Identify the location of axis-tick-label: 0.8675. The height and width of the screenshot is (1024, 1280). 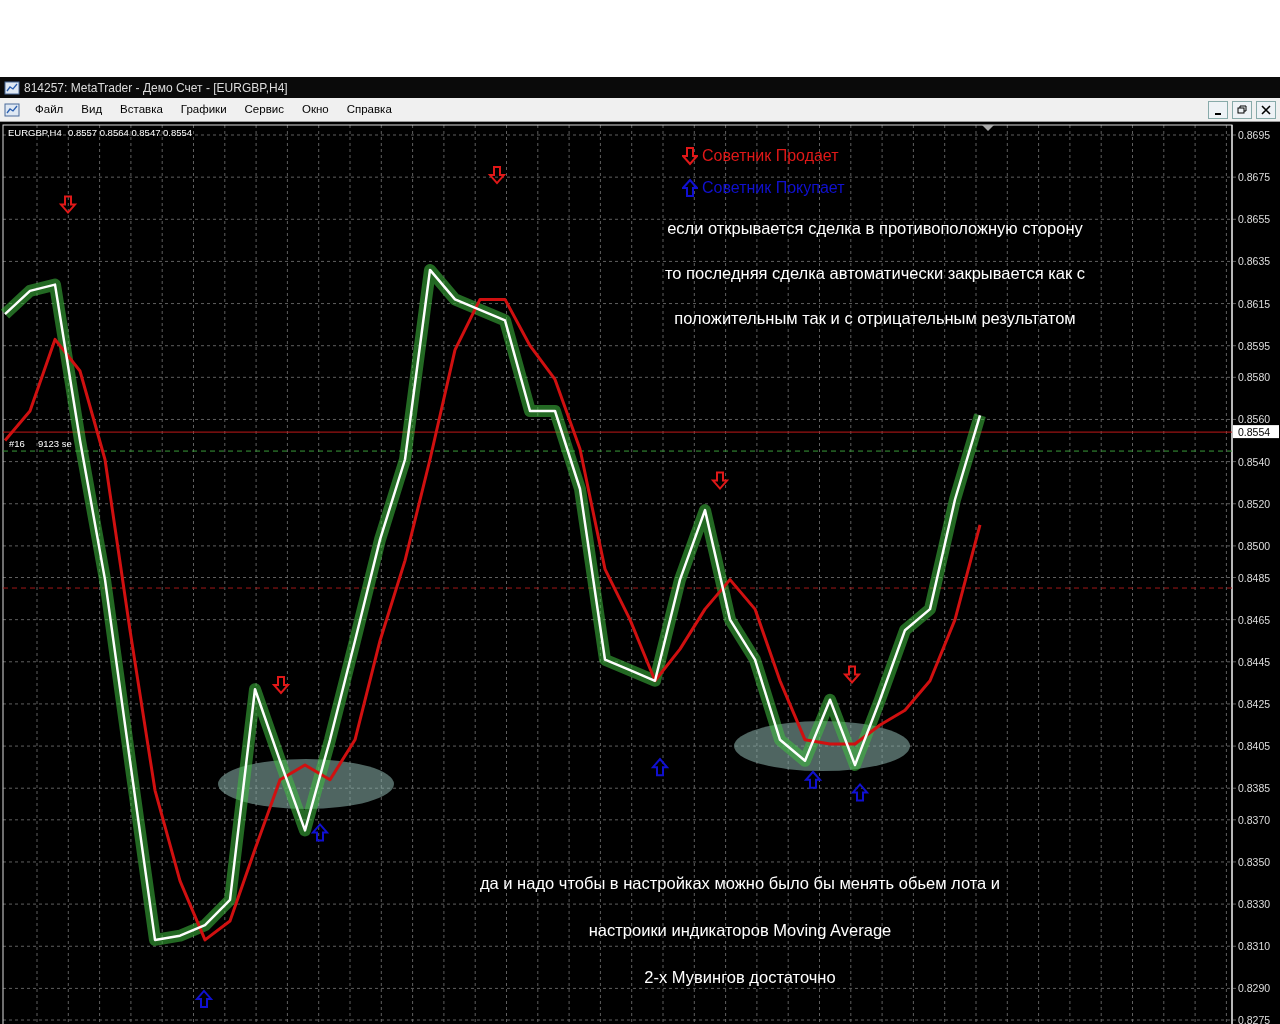
(1254, 177).